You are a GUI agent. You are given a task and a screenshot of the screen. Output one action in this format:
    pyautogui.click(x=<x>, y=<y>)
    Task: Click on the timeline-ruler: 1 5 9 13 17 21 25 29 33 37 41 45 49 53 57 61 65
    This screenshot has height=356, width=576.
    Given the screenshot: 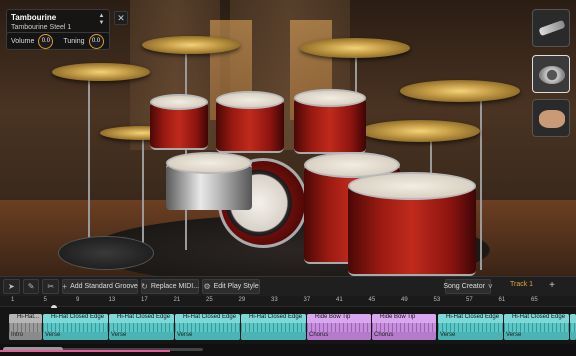 What is the action you would take?
    pyautogui.click(x=288, y=301)
    